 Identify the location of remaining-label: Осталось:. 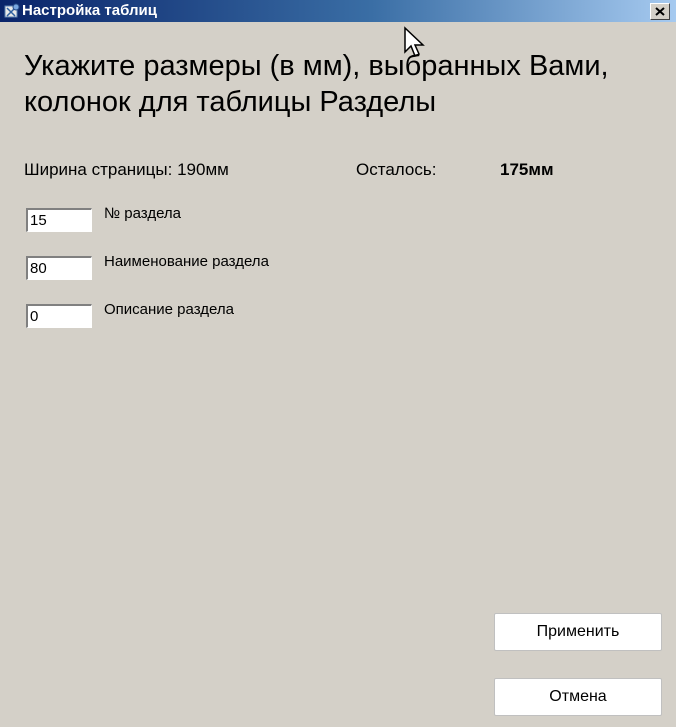
(396, 169).